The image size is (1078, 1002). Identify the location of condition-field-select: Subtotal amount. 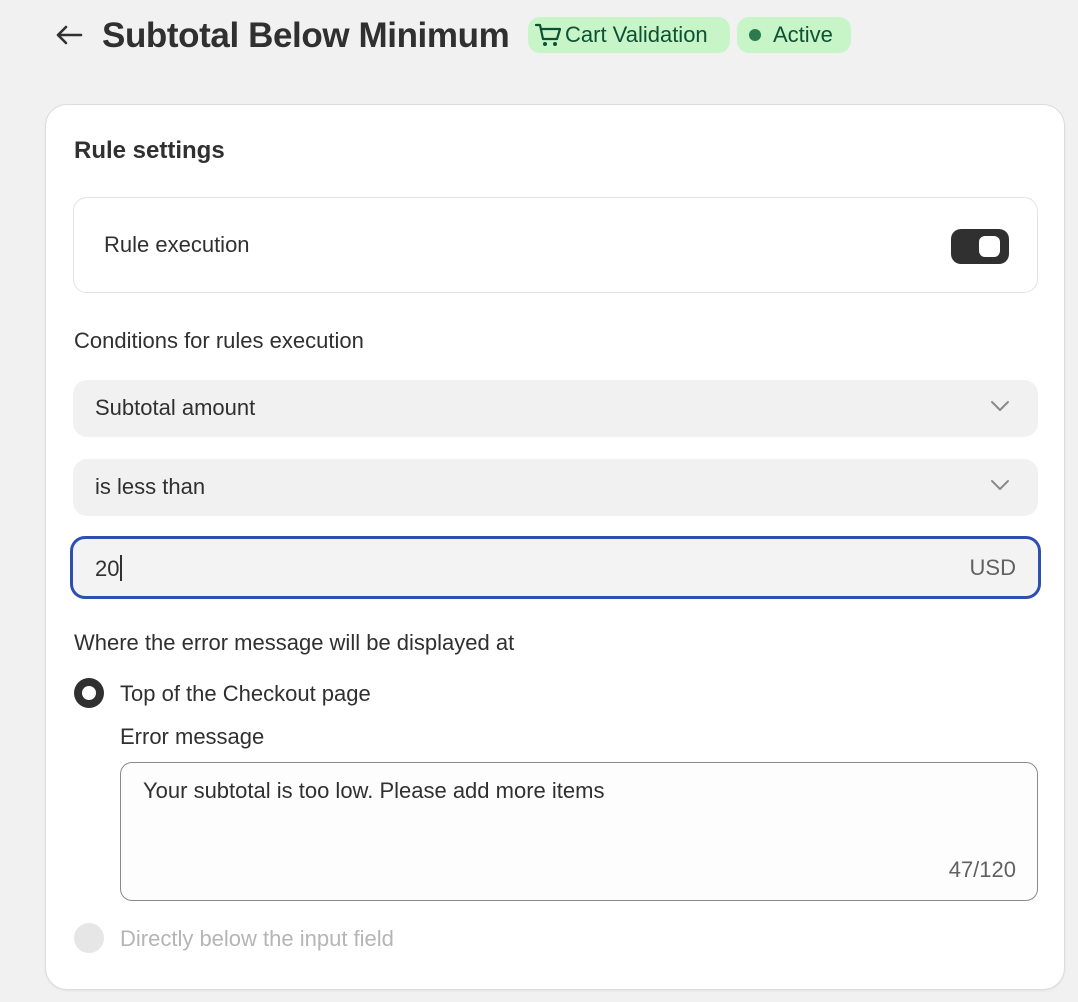
(555, 408).